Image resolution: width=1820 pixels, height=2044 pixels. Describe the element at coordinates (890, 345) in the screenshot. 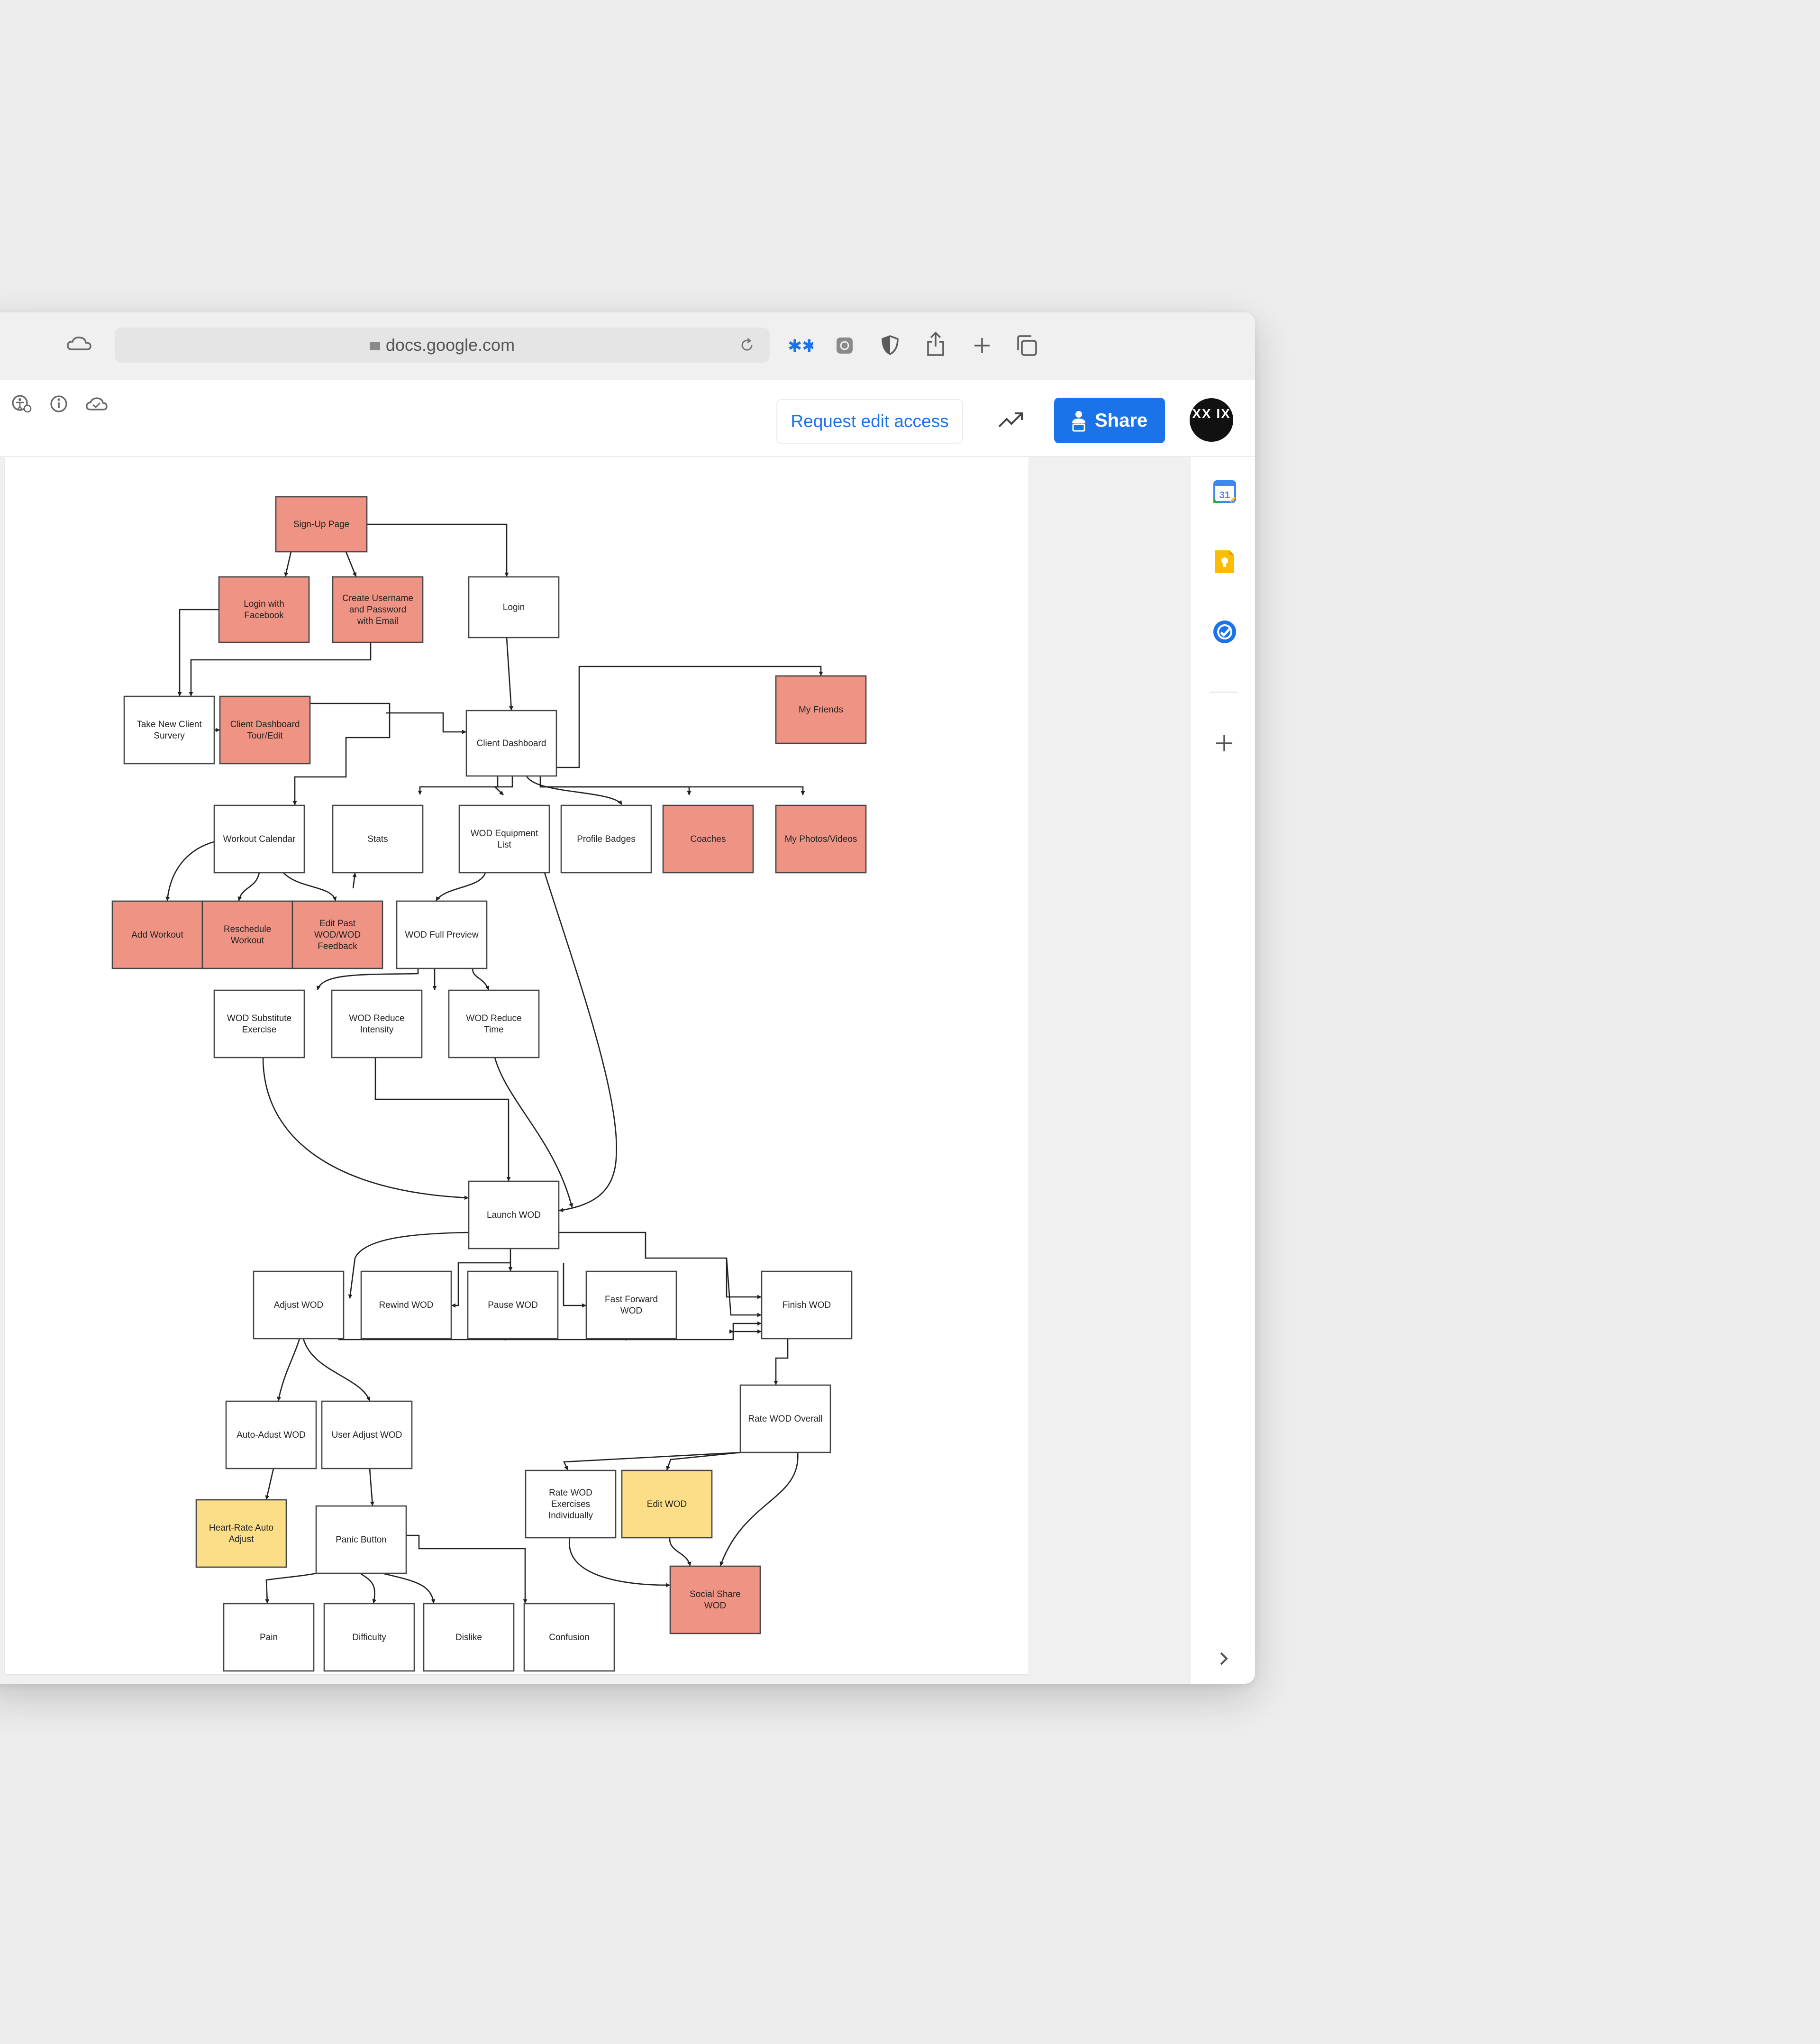

I see `privacy-icon` at that location.